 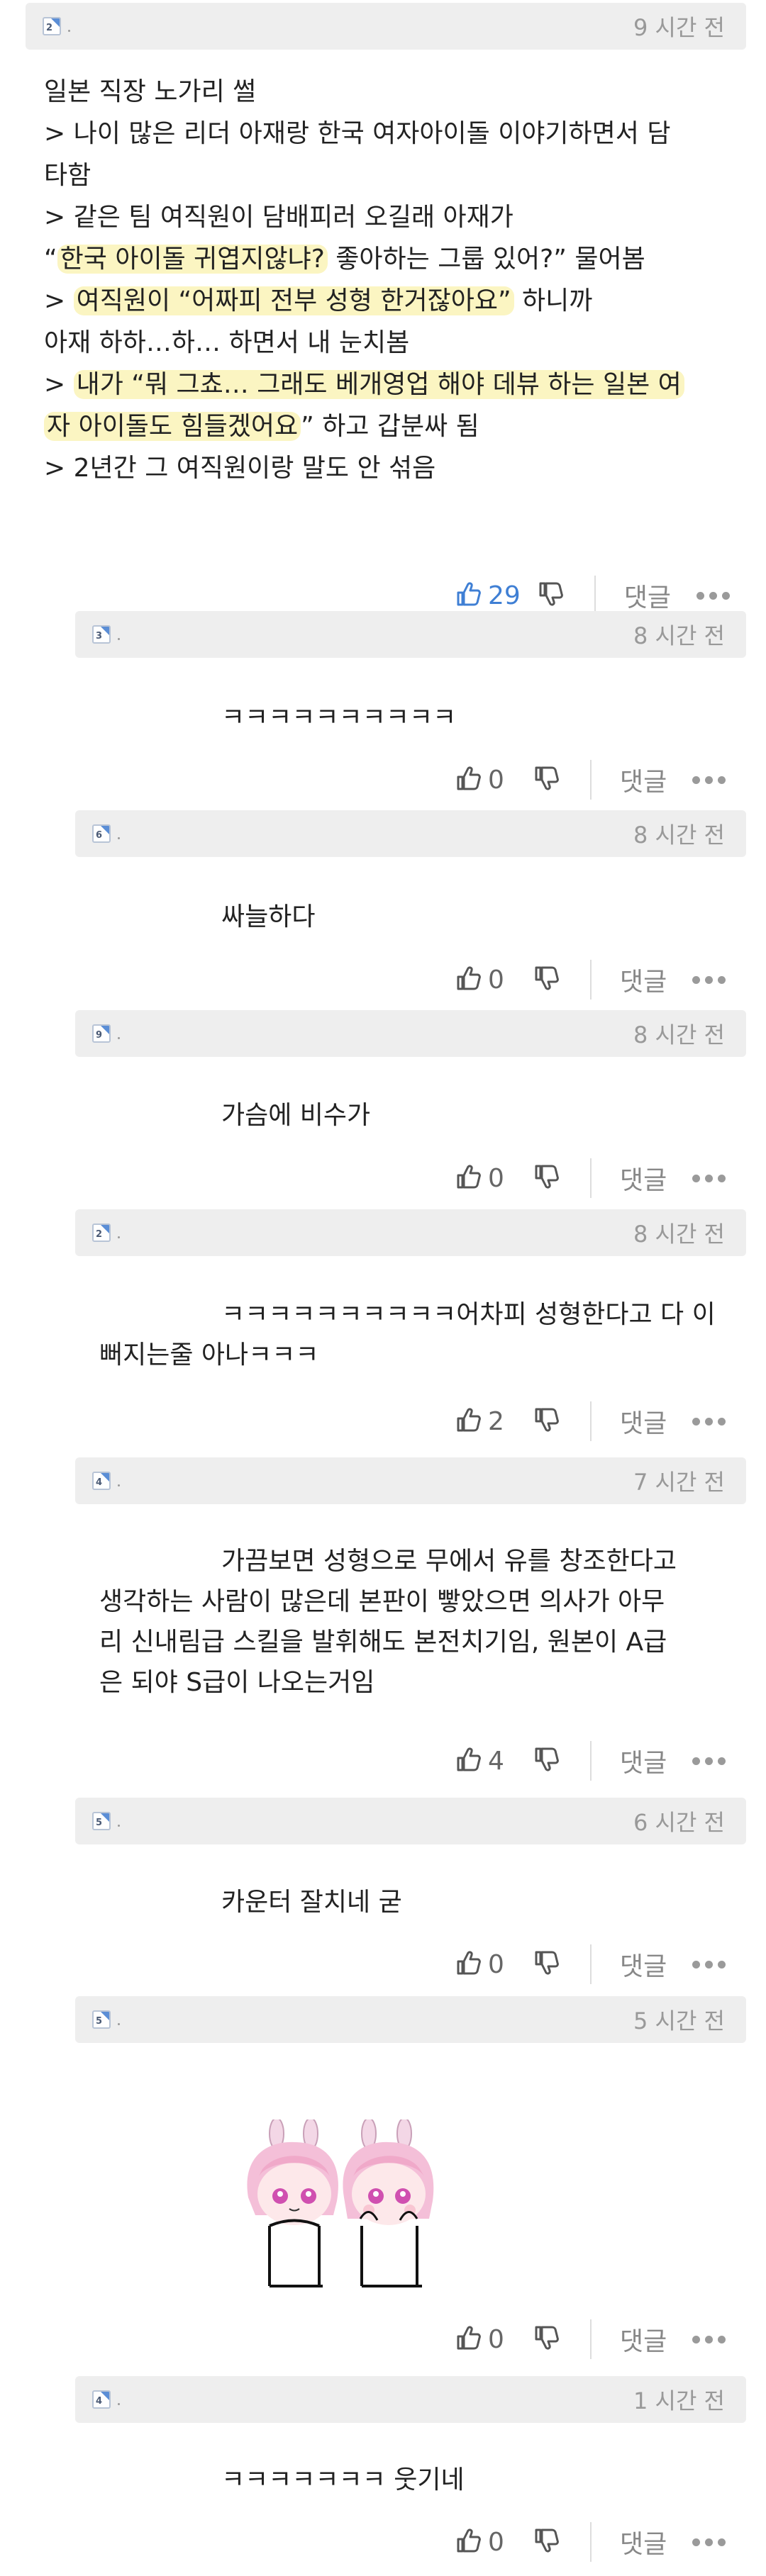 I want to click on level-badge-icon: 9, so click(x=101, y=1034).